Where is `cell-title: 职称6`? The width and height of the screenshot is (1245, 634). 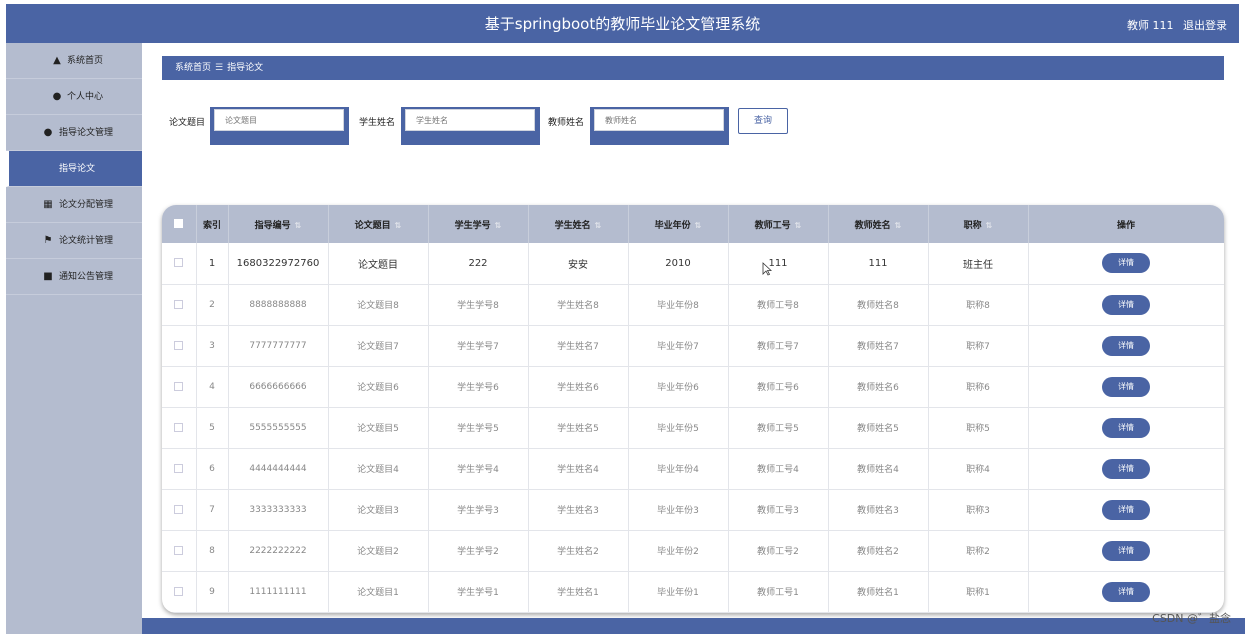
cell-title: 职称6 is located at coordinates (978, 387).